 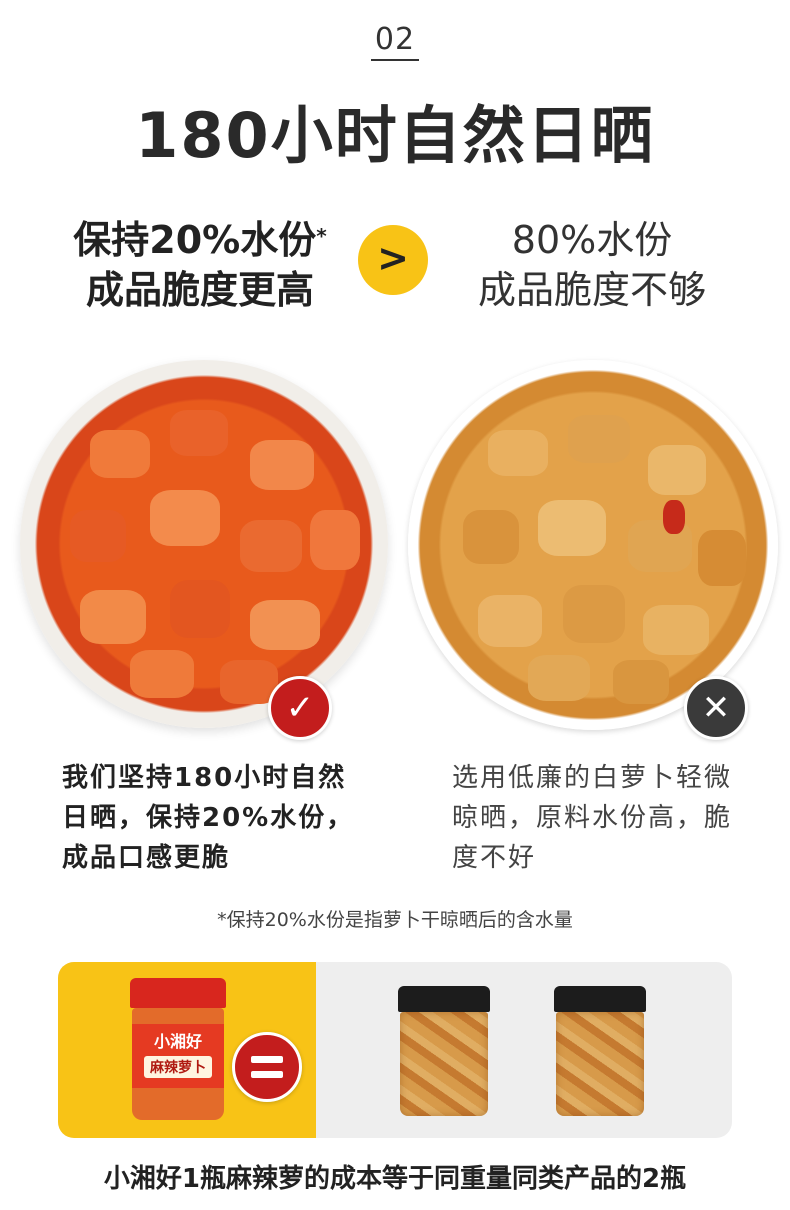 I want to click on brand-jar-image: 小湘好 麻辣萝卜, so click(x=178, y=1051).